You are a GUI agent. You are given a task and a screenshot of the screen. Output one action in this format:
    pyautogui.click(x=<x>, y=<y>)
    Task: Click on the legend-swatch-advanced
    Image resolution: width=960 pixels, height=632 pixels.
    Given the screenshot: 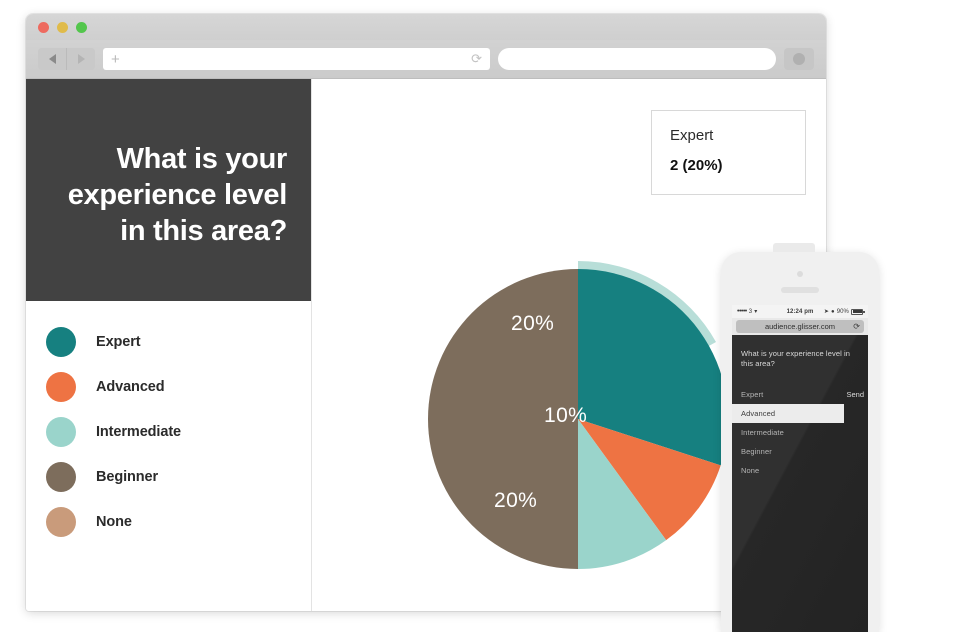 What is the action you would take?
    pyautogui.click(x=61, y=386)
    